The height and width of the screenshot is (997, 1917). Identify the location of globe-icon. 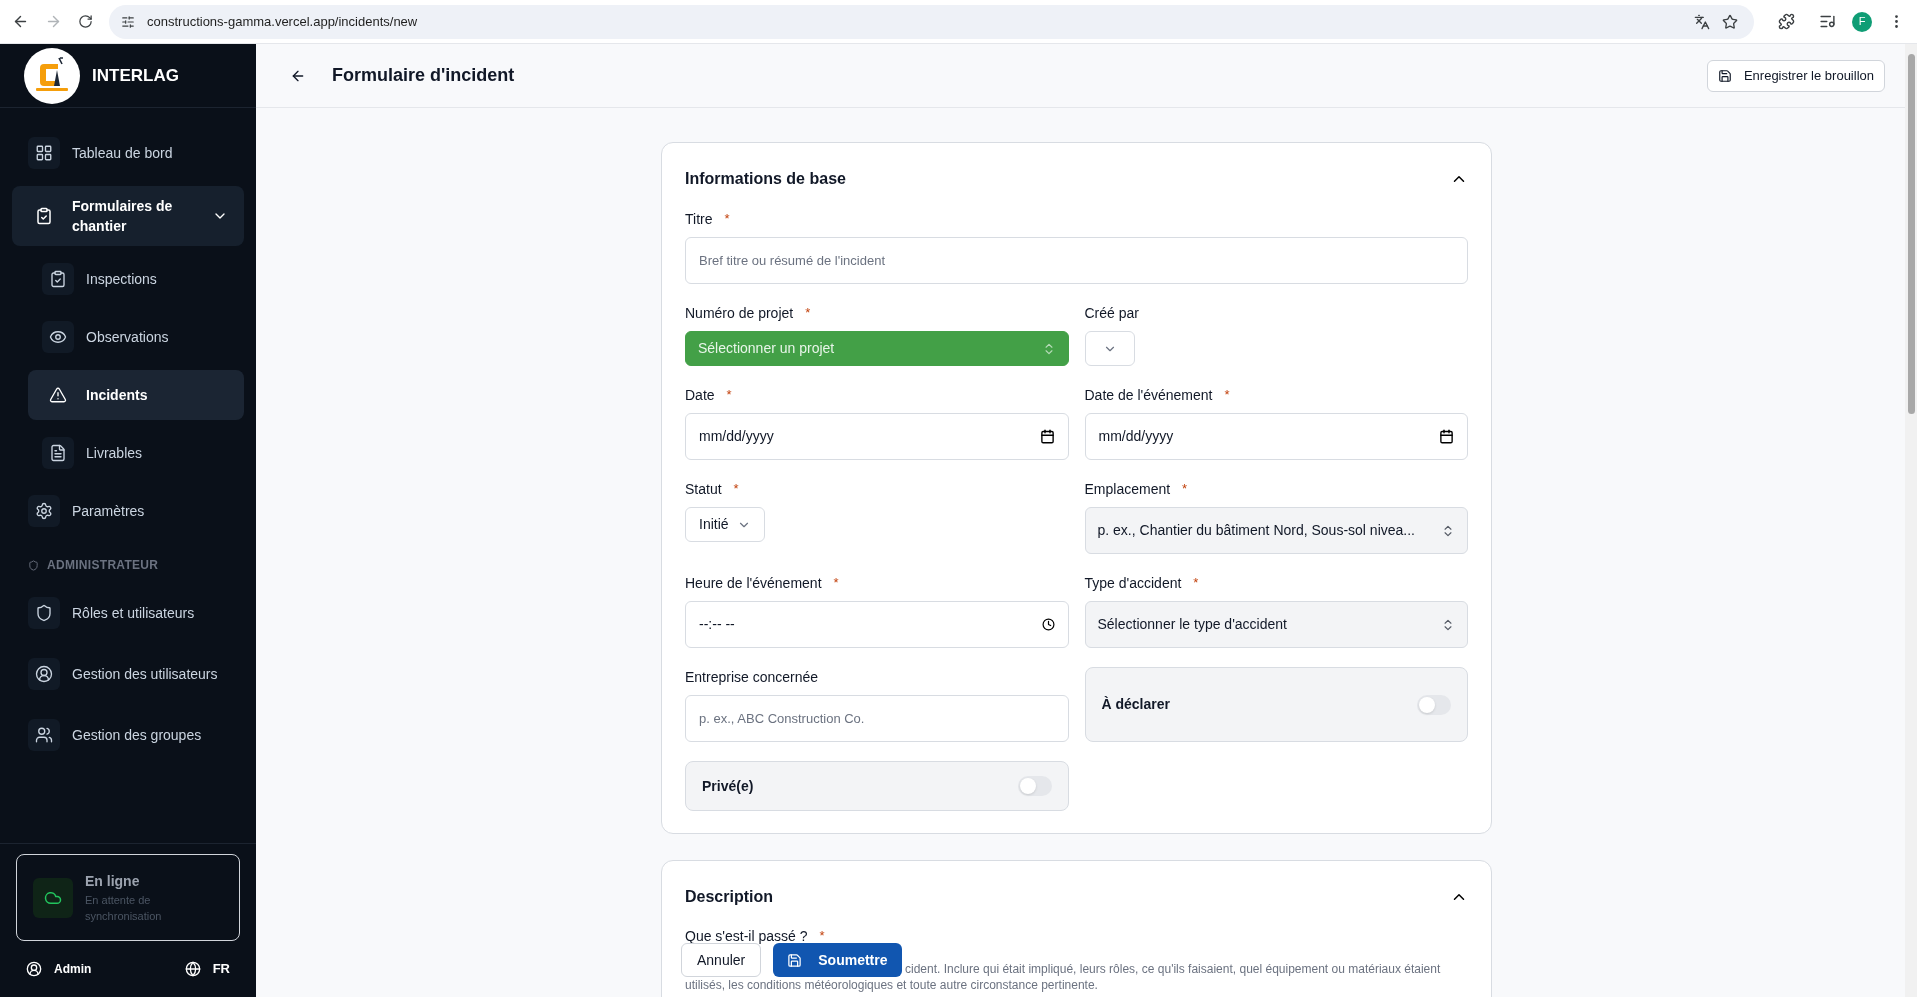
(192, 969).